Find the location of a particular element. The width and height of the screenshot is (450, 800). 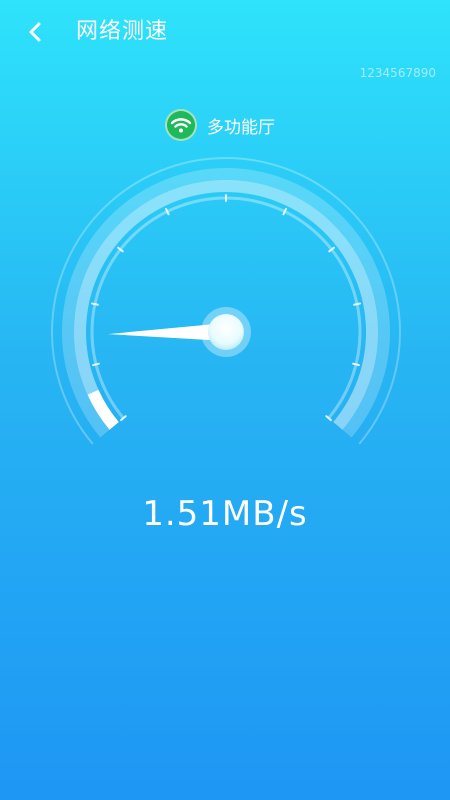

back-button is located at coordinates (35, 32).